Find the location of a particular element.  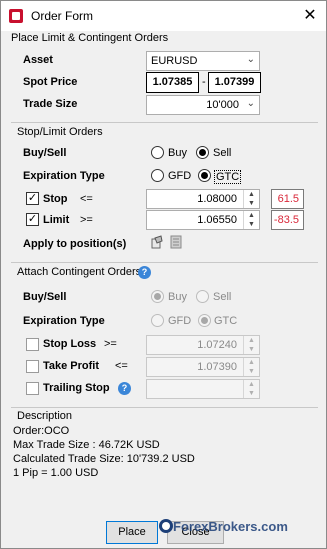

limit-price-input: 1.06550 ▲ ▼ is located at coordinates (203, 220).